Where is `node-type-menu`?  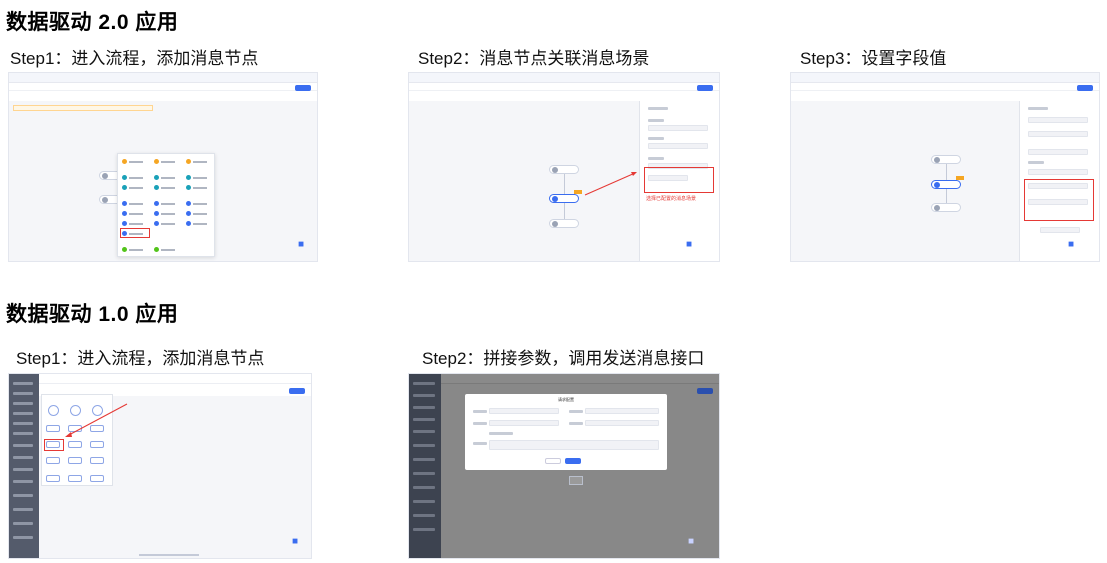 node-type-menu is located at coordinates (166, 205).